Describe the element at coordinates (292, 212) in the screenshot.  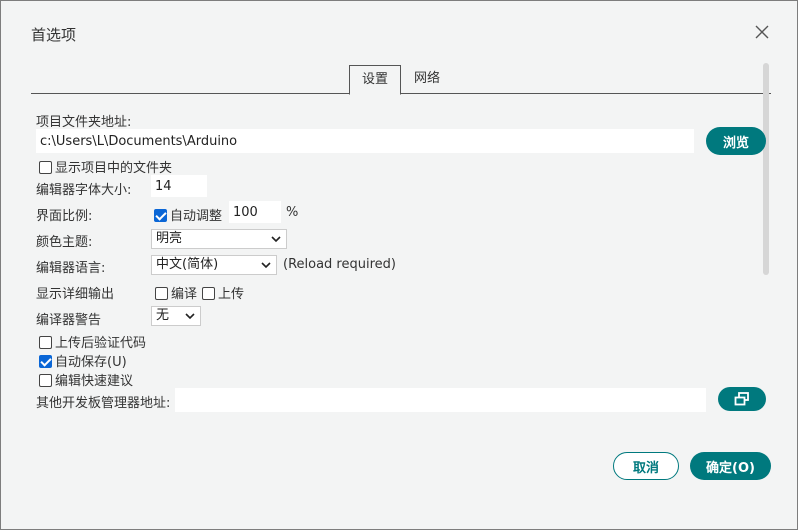
I see `scale-unit: %` at that location.